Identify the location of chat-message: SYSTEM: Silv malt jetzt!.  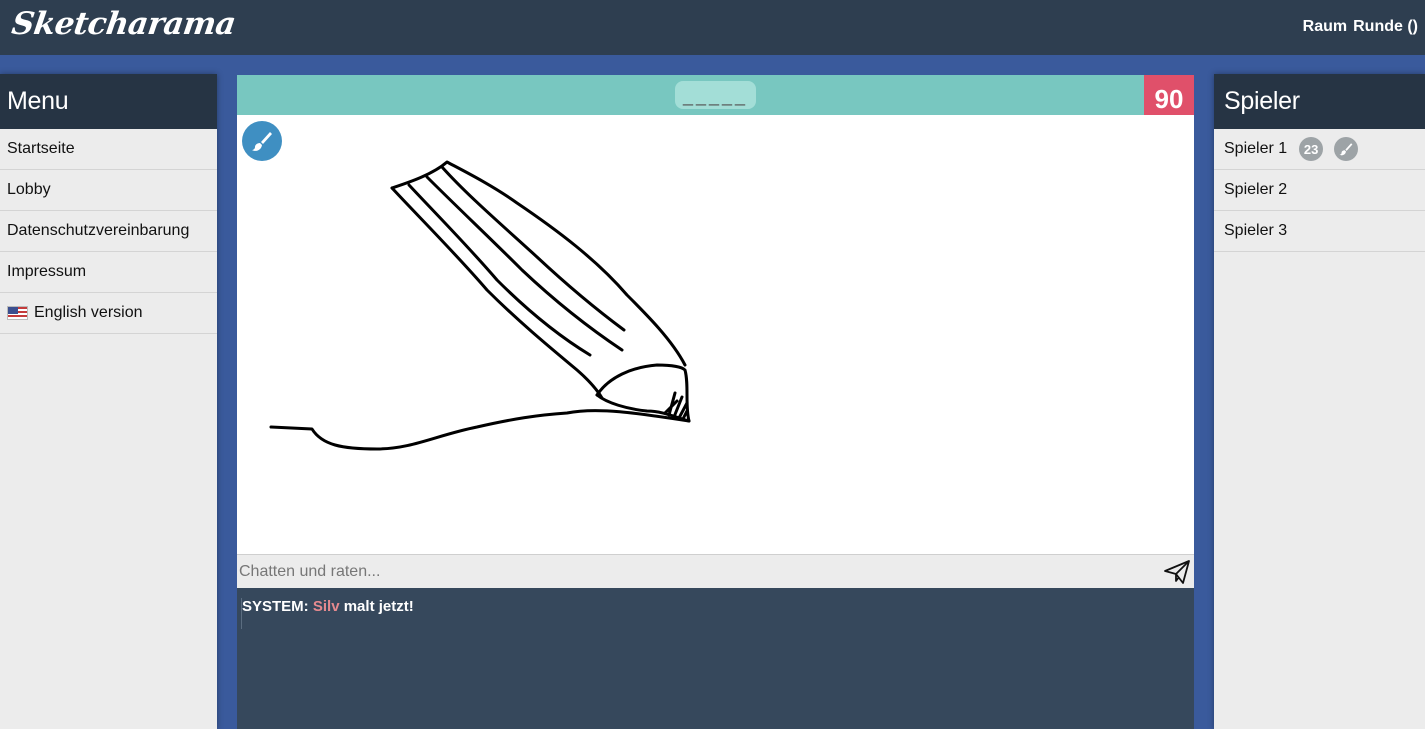
(715, 613).